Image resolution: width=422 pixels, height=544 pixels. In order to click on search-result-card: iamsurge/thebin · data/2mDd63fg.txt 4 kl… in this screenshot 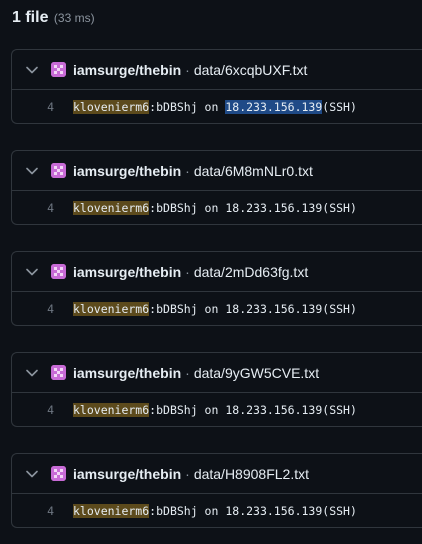, I will do `click(216, 288)`.